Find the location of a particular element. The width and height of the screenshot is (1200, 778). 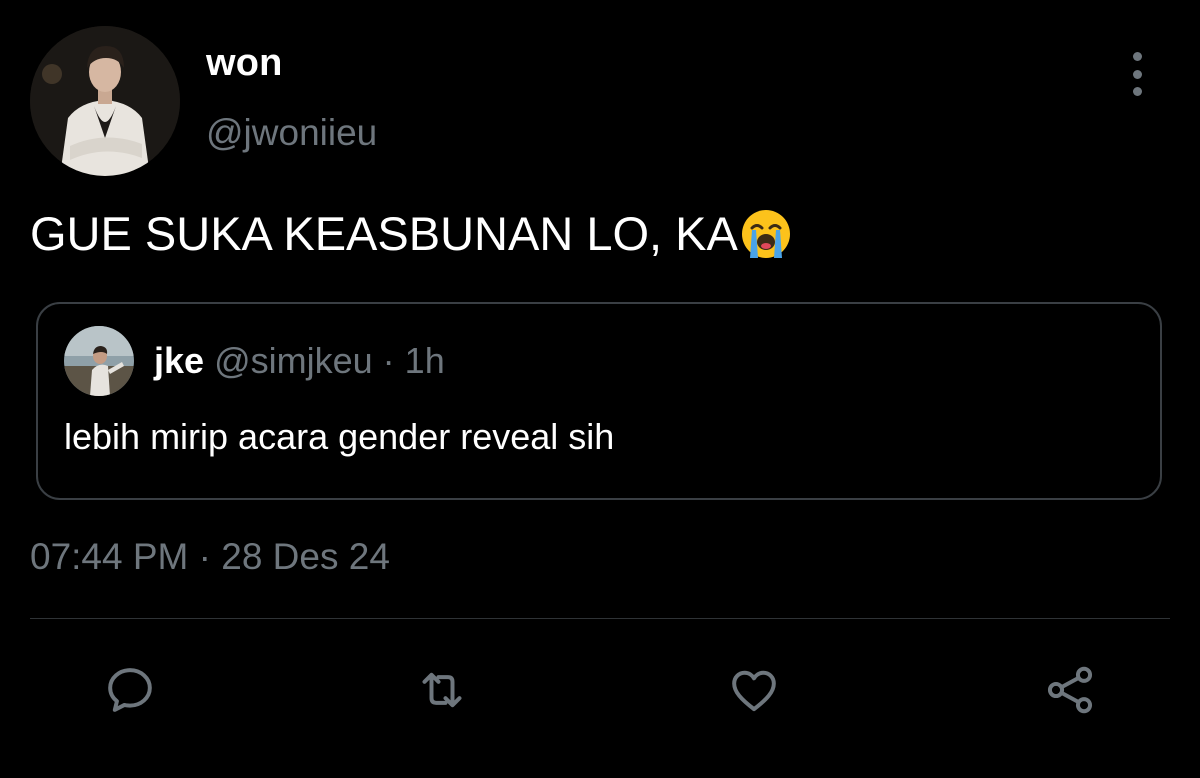

tweet-text-content: GUE SUKA KEASBUNAN LO, KA is located at coordinates (384, 233).